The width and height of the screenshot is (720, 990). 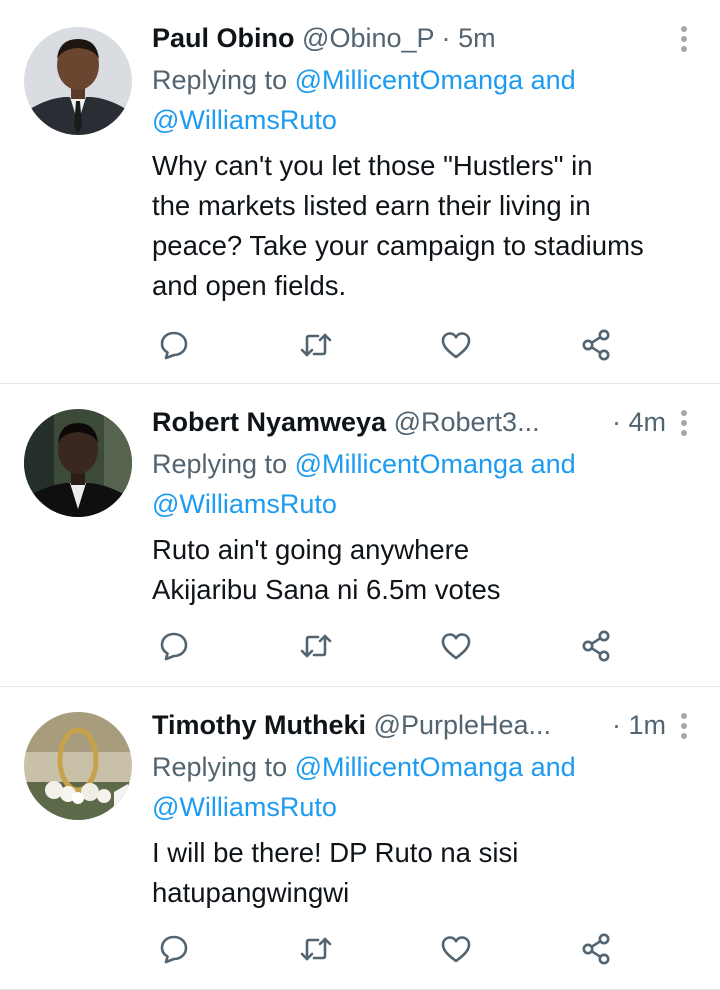 I want to click on tweet-text-line: I will be there! DP Ruto na sisi, so click(x=335, y=852).